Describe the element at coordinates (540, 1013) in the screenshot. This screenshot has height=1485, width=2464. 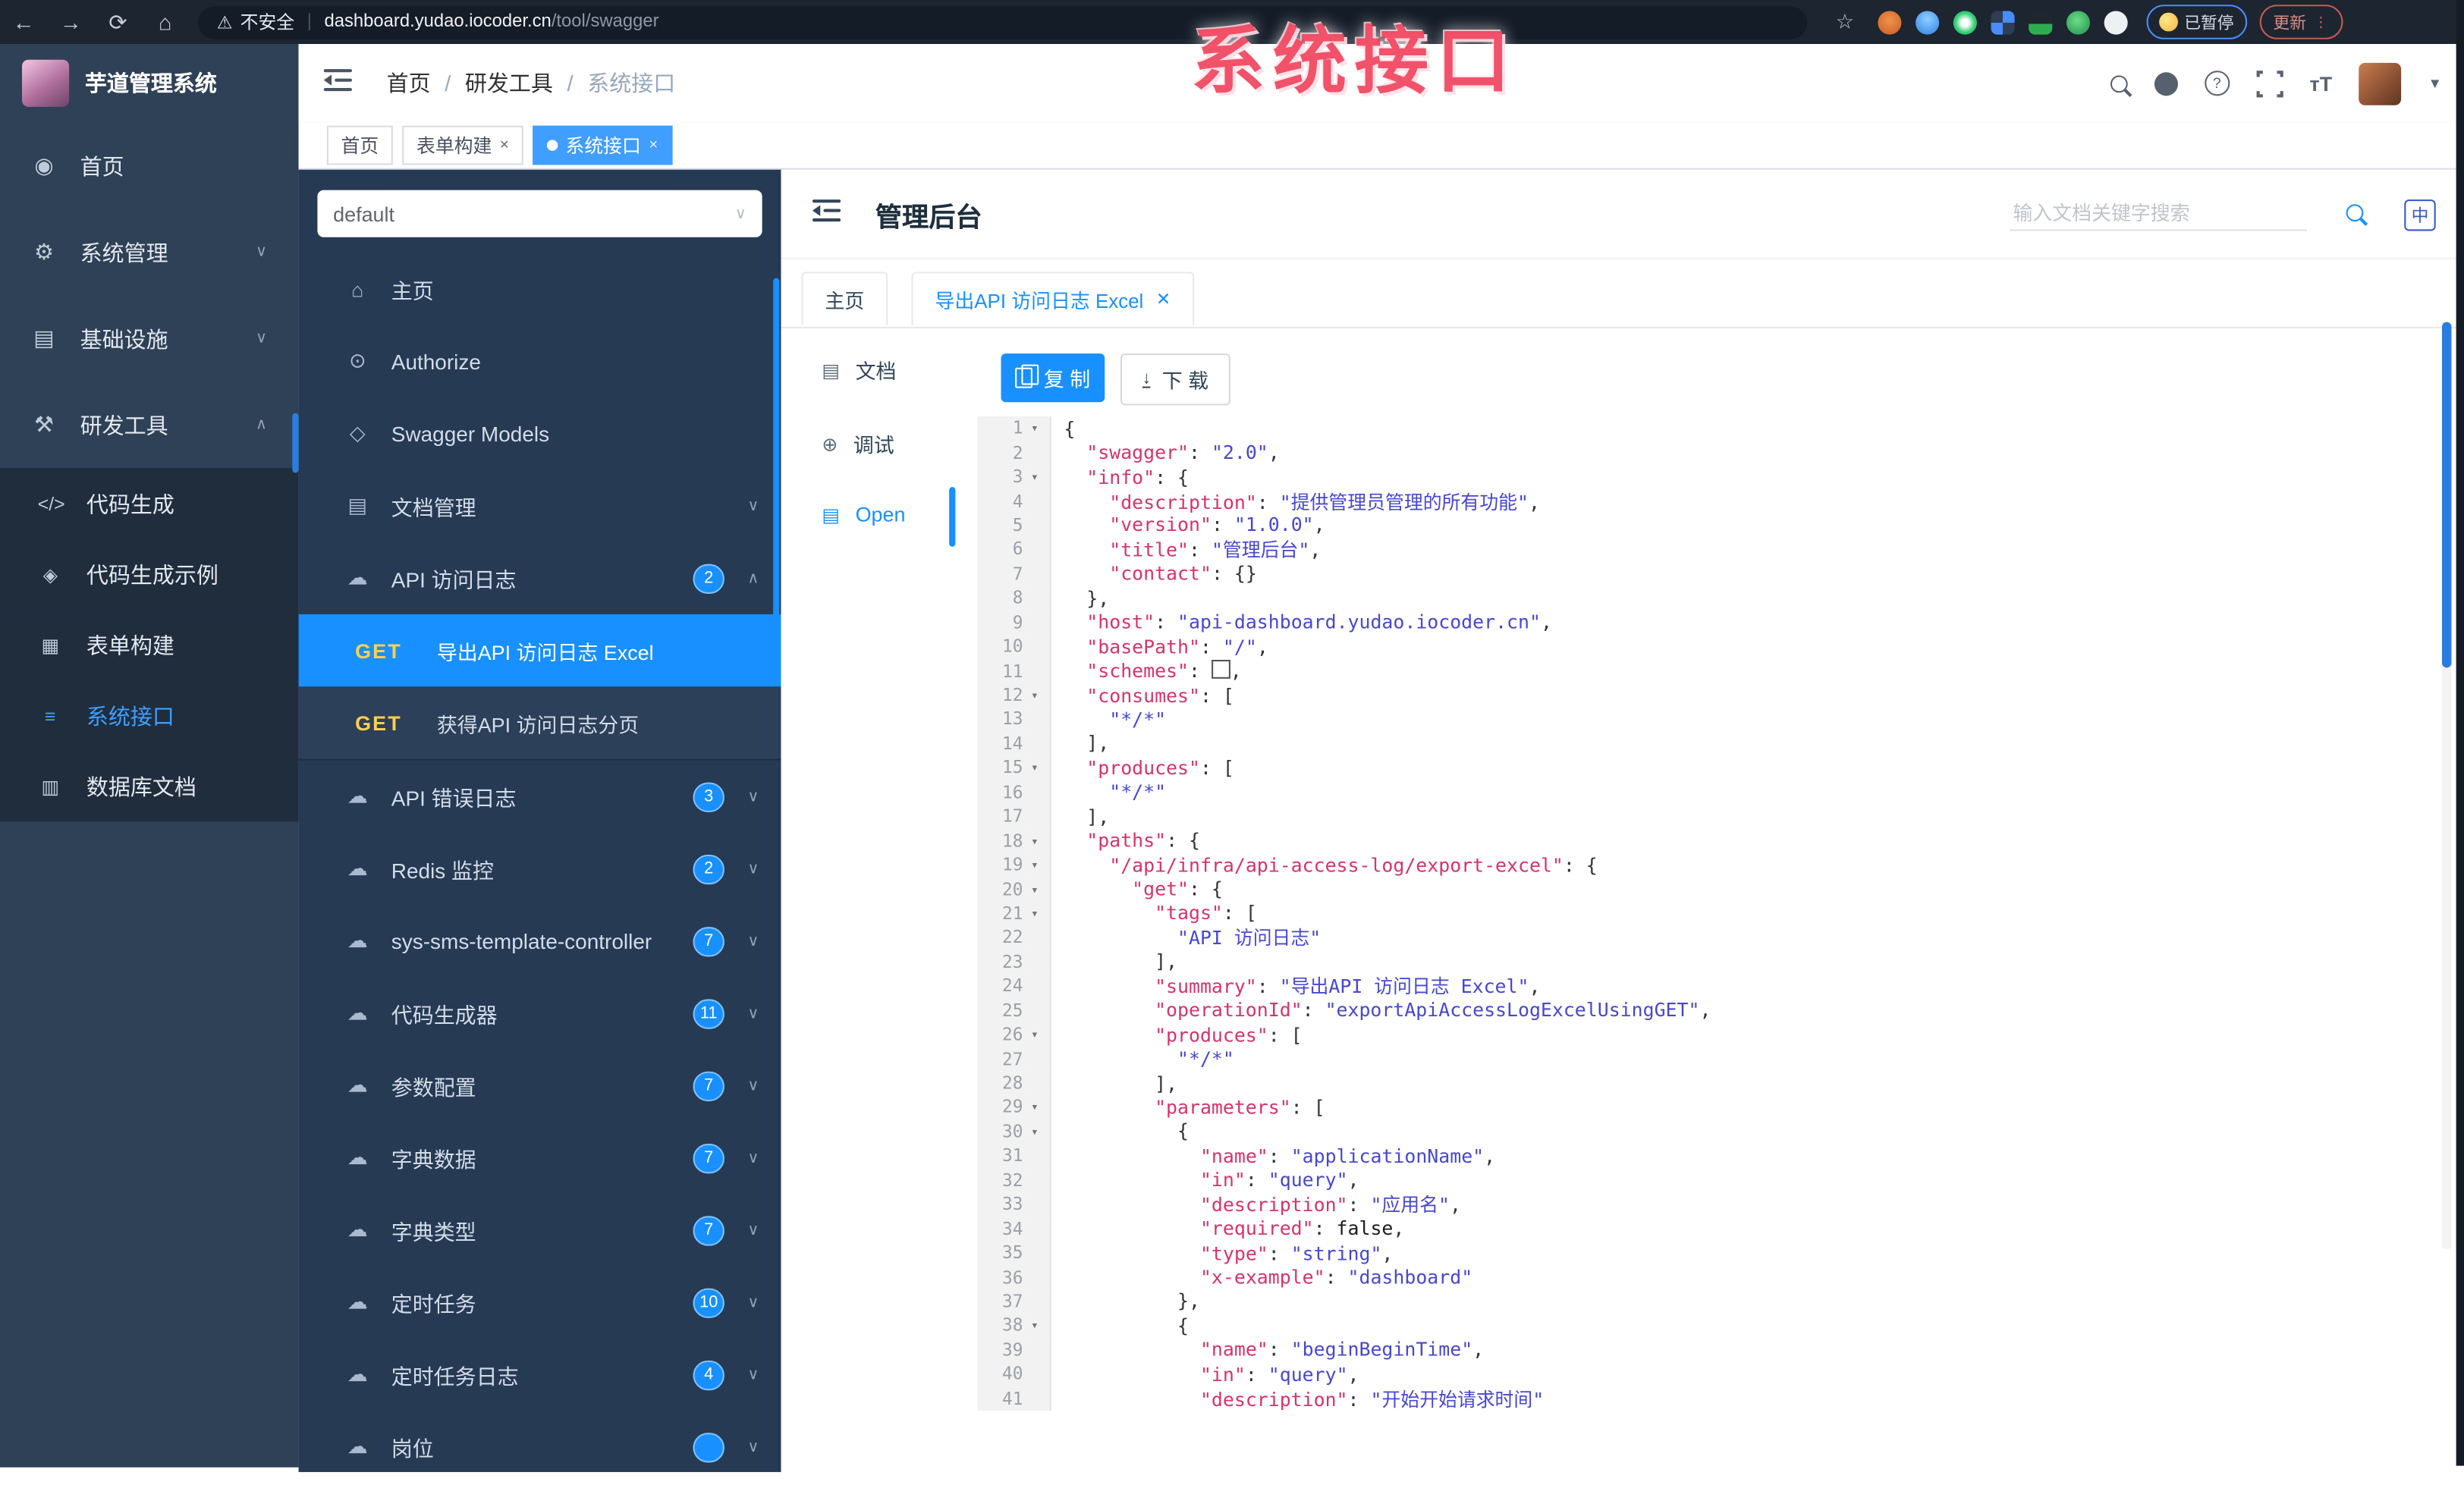
I see `api-group-item: ☁代码生成器11∨` at that location.